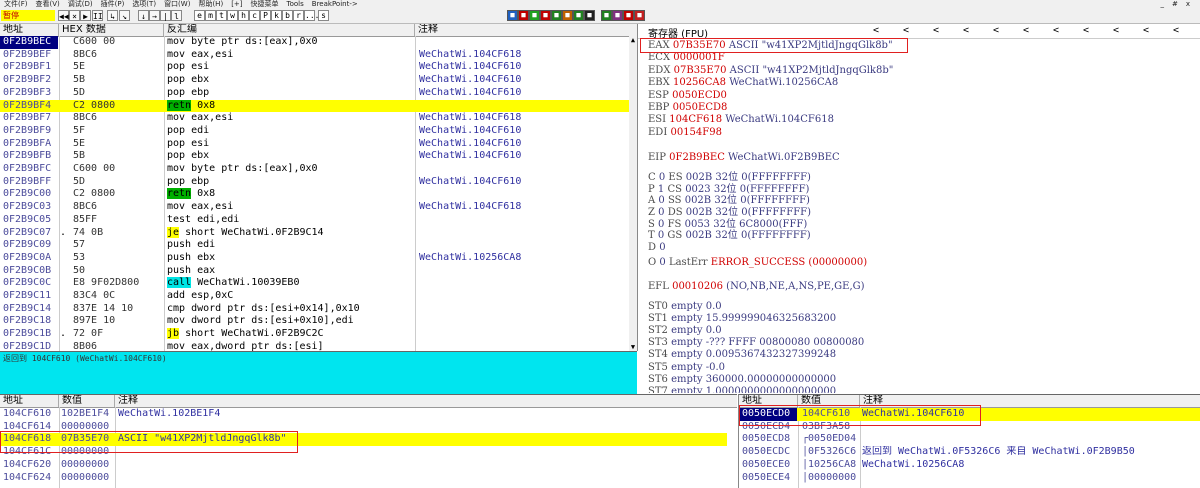  Describe the element at coordinates (314, 245) in the screenshot. I see `disasm-row: 0F2B9C09 57 push edi` at that location.